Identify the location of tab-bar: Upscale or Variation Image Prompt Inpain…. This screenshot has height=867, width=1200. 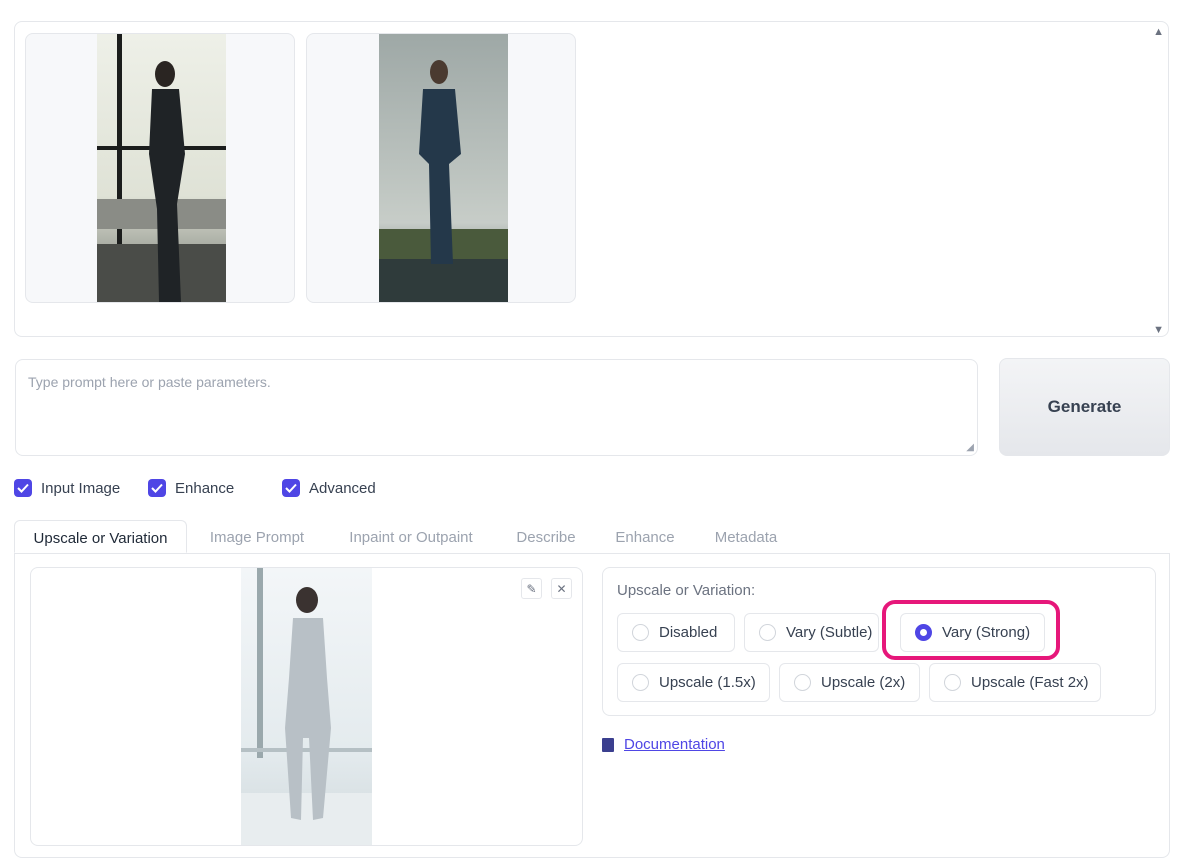
(592, 537).